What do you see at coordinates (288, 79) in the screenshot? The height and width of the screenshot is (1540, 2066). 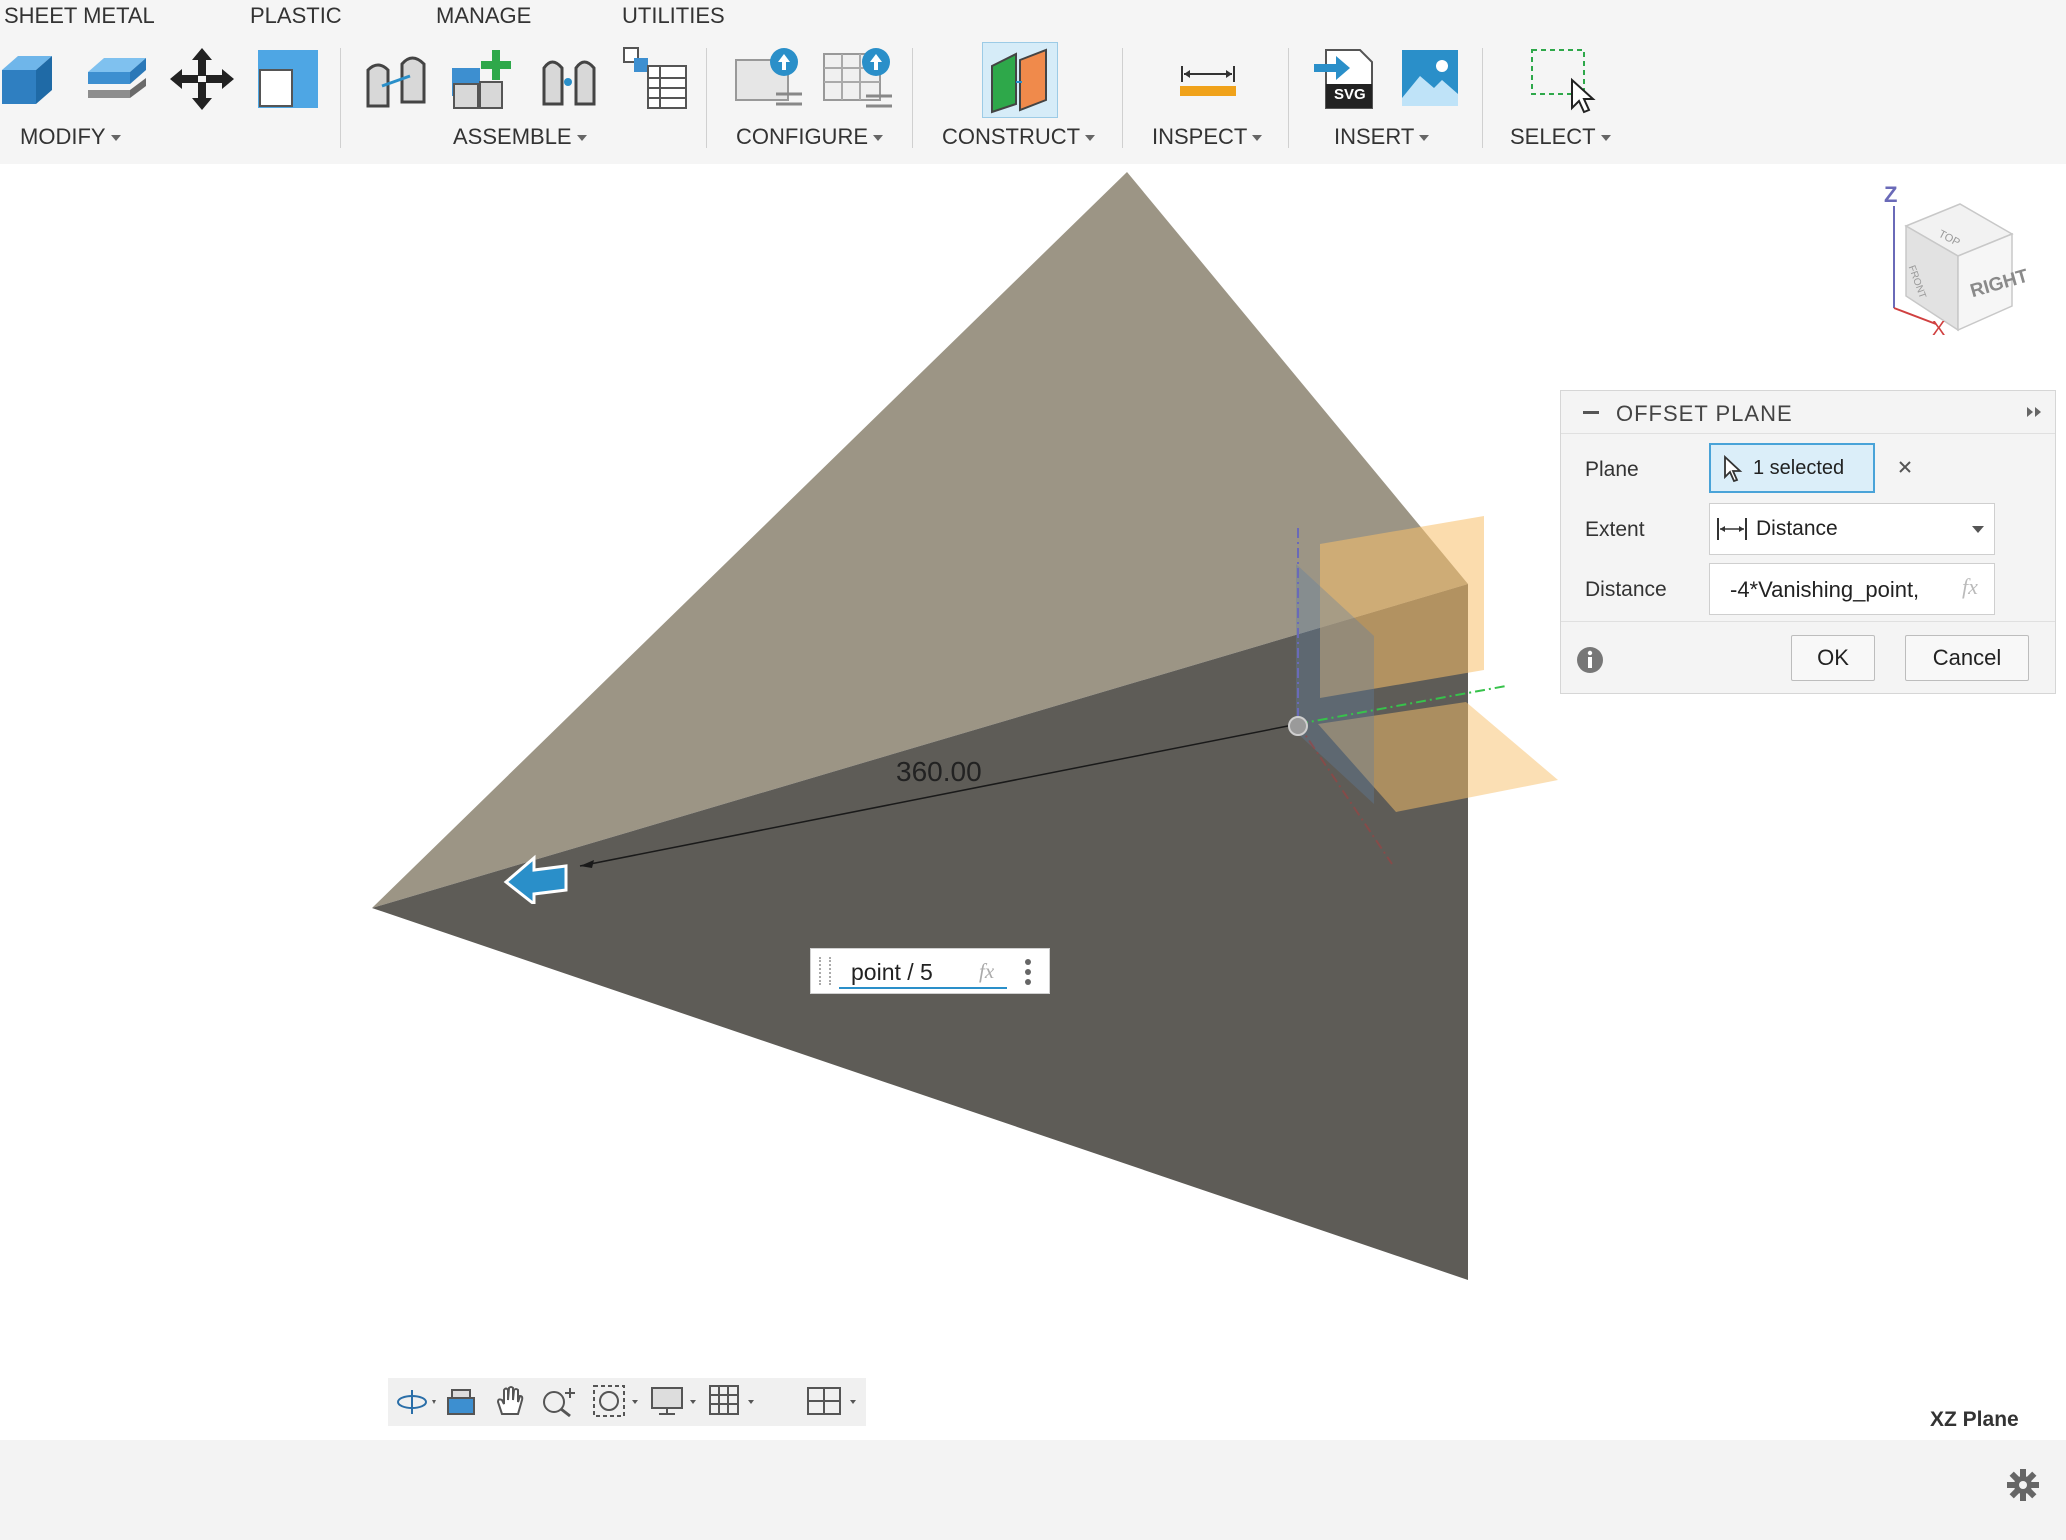 I see `shell-icon` at bounding box center [288, 79].